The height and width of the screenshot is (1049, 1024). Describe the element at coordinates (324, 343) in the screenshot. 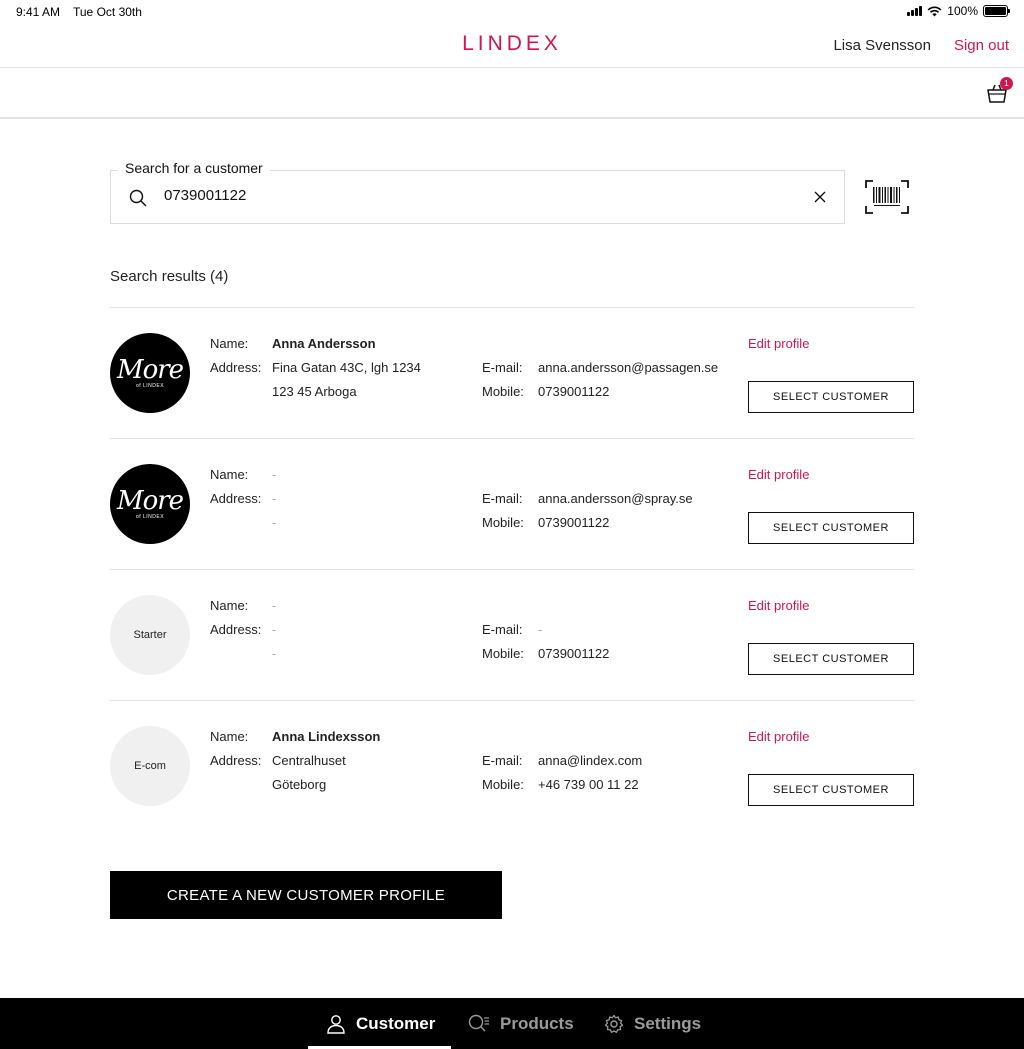

I see `customer-name: Anna Andersson` at that location.